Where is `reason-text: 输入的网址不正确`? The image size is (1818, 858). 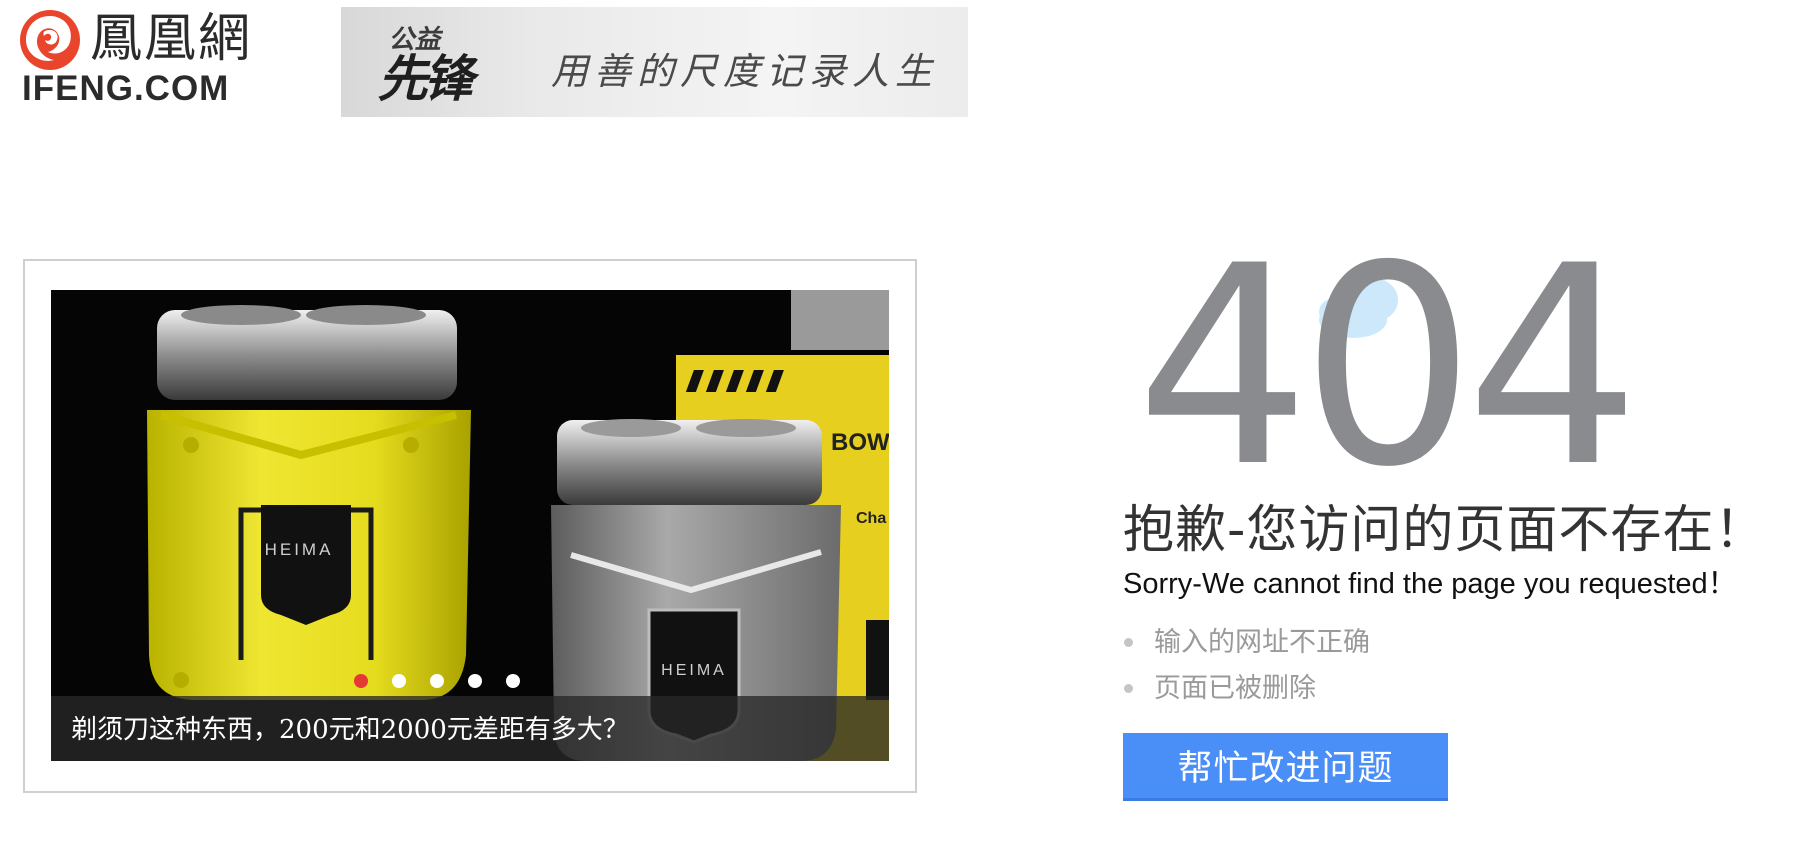 reason-text: 输入的网址不正确 is located at coordinates (1262, 642).